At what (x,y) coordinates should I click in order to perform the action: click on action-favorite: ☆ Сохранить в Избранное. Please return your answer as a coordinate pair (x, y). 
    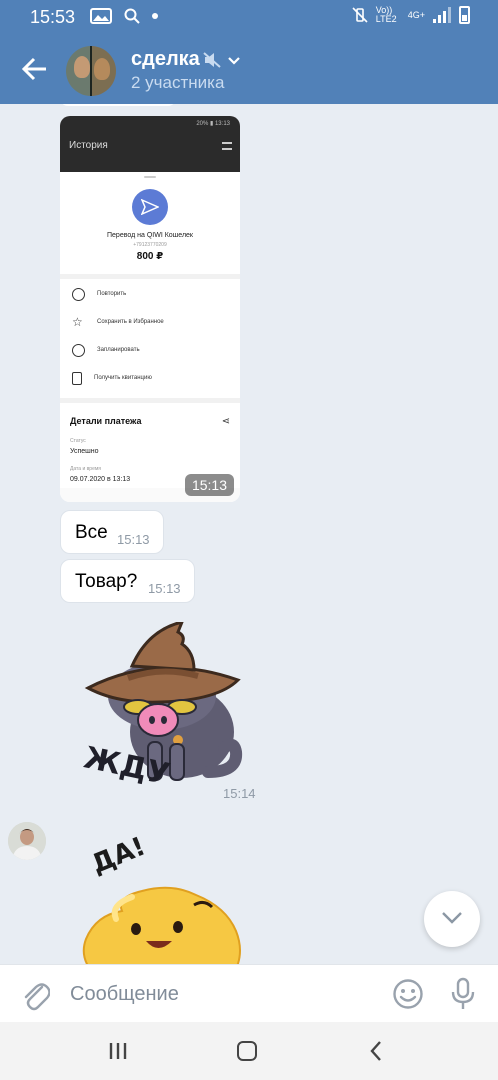
    Looking at the image, I should click on (118, 322).